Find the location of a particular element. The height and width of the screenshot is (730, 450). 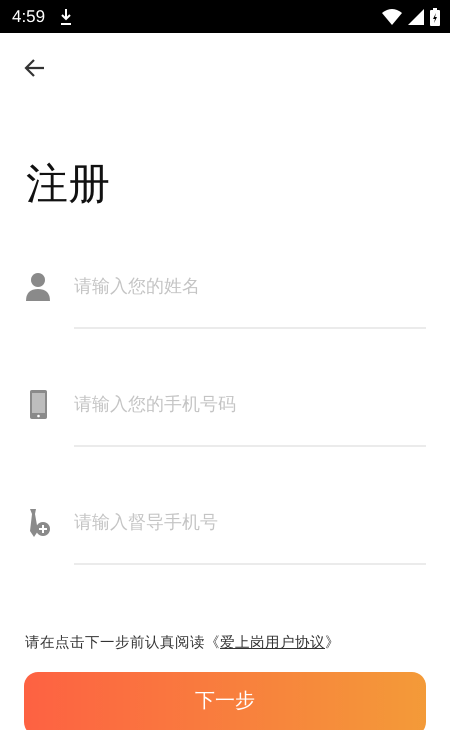

agreement-text: 请在点击下一步前认真阅读《爱上岗用户协议》 is located at coordinates (182, 643).